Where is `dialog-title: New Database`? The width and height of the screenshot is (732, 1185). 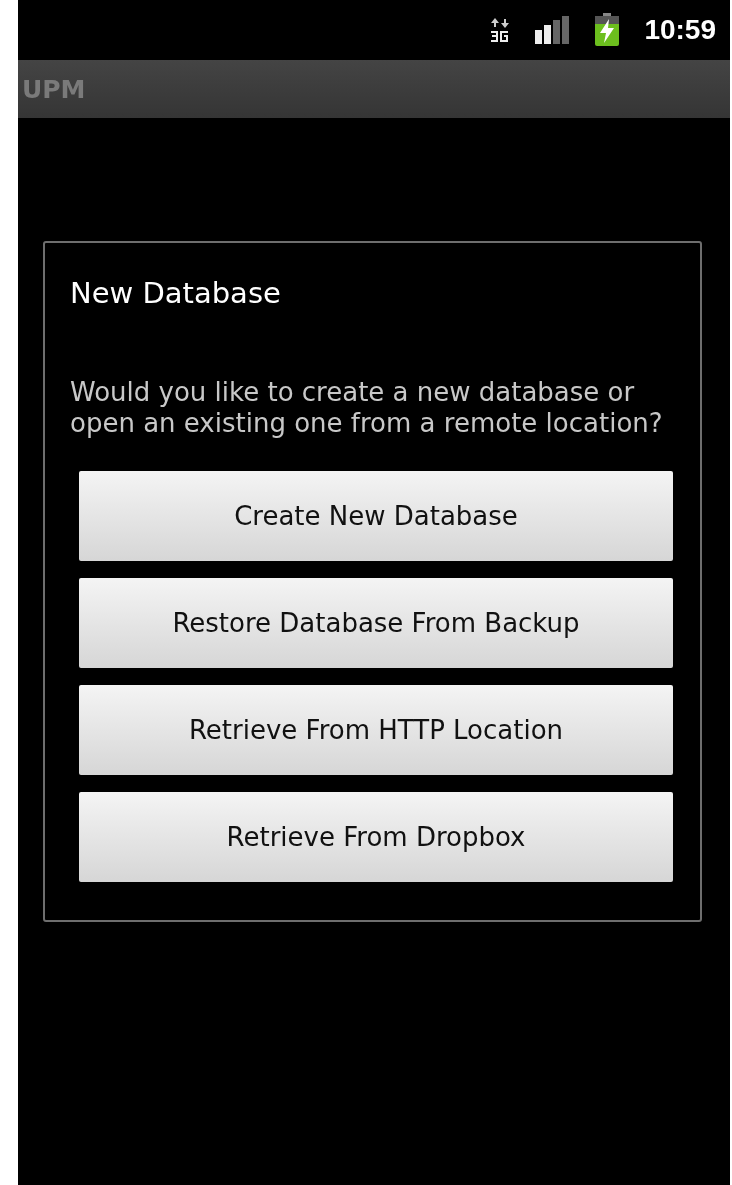
dialog-title: New Database is located at coordinates (176, 293).